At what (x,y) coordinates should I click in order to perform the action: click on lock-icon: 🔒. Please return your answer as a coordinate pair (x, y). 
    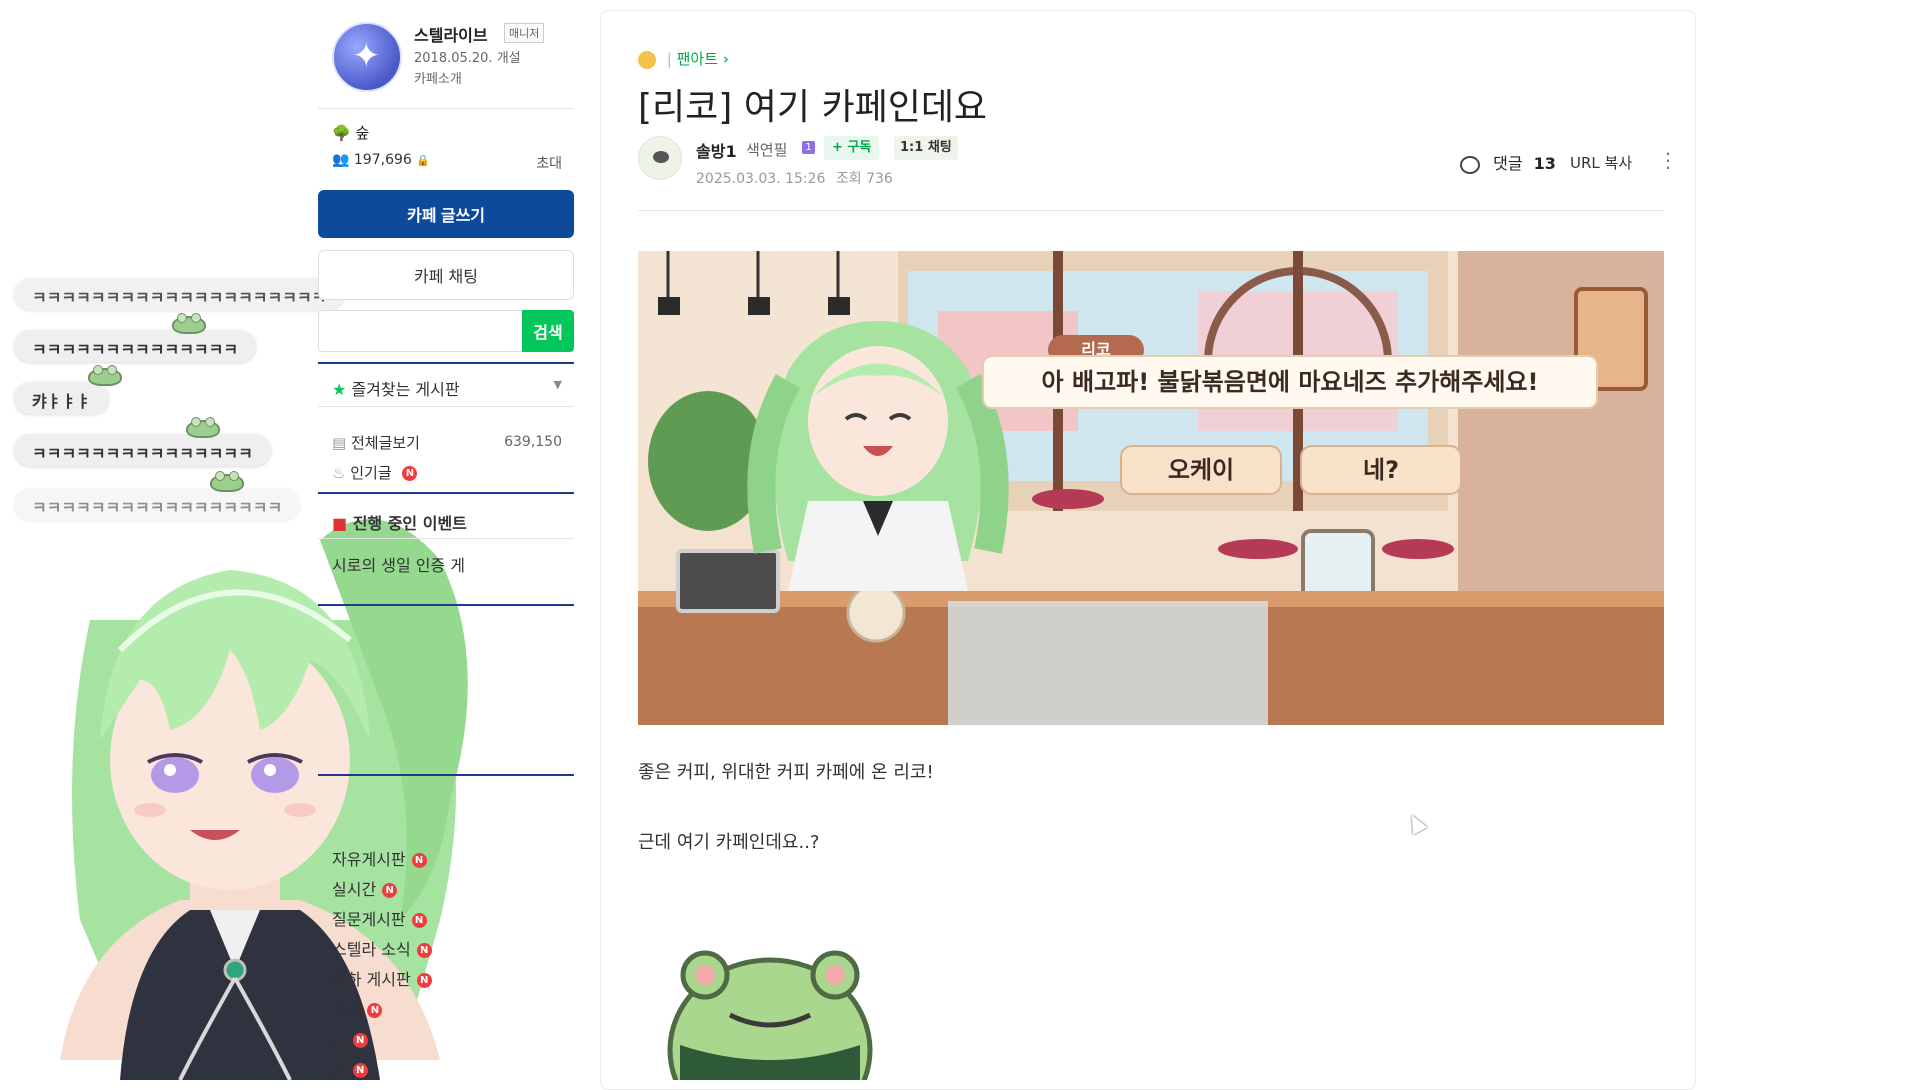
    Looking at the image, I should click on (423, 160).